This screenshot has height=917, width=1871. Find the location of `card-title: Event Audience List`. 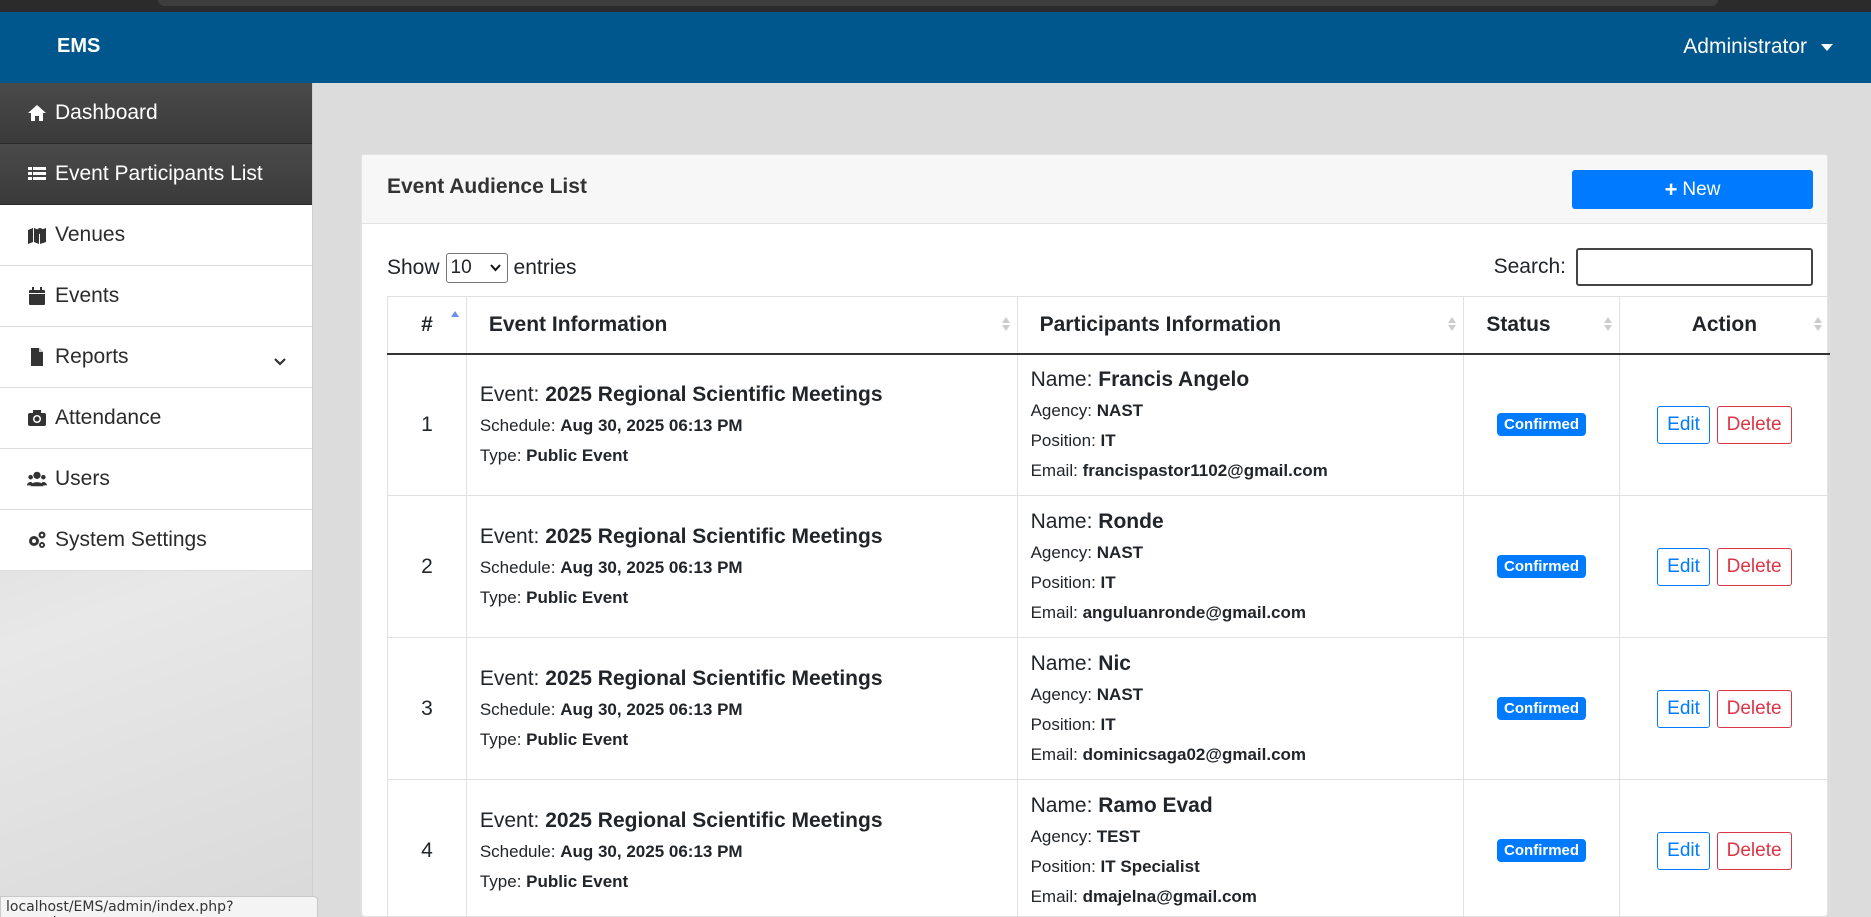

card-title: Event Audience List is located at coordinates (487, 186).